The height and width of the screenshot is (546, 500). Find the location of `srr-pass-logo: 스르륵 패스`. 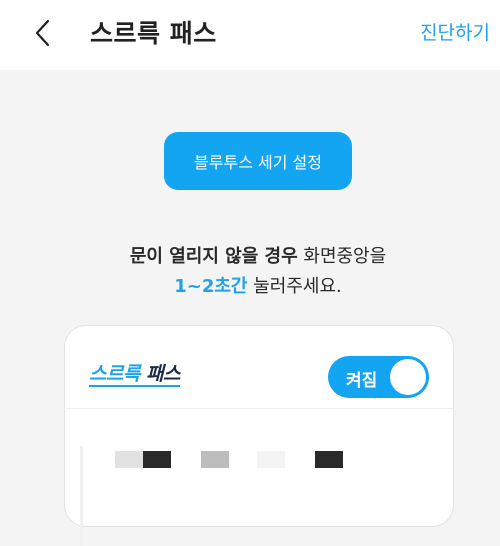

srr-pass-logo: 스르륵 패스 is located at coordinates (135, 375).